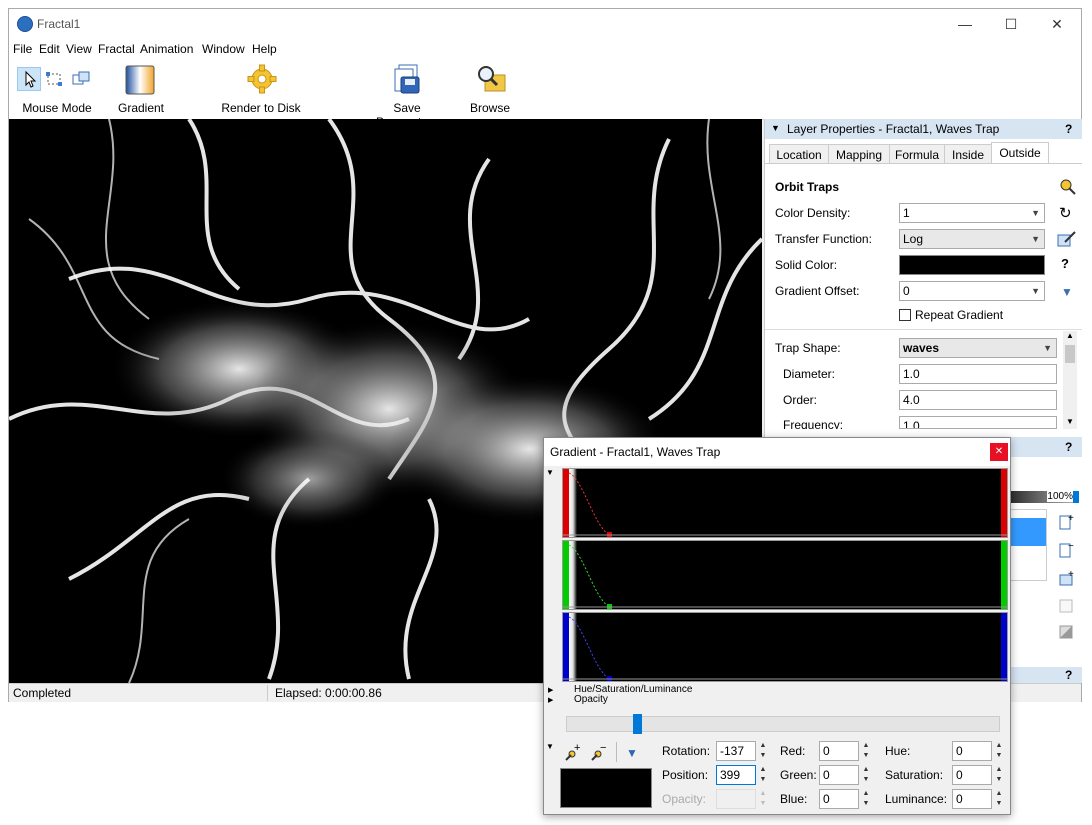 This screenshot has width=1092, height=825. What do you see at coordinates (1070, 354) in the screenshot?
I see `scrollbar-thumb` at bounding box center [1070, 354].